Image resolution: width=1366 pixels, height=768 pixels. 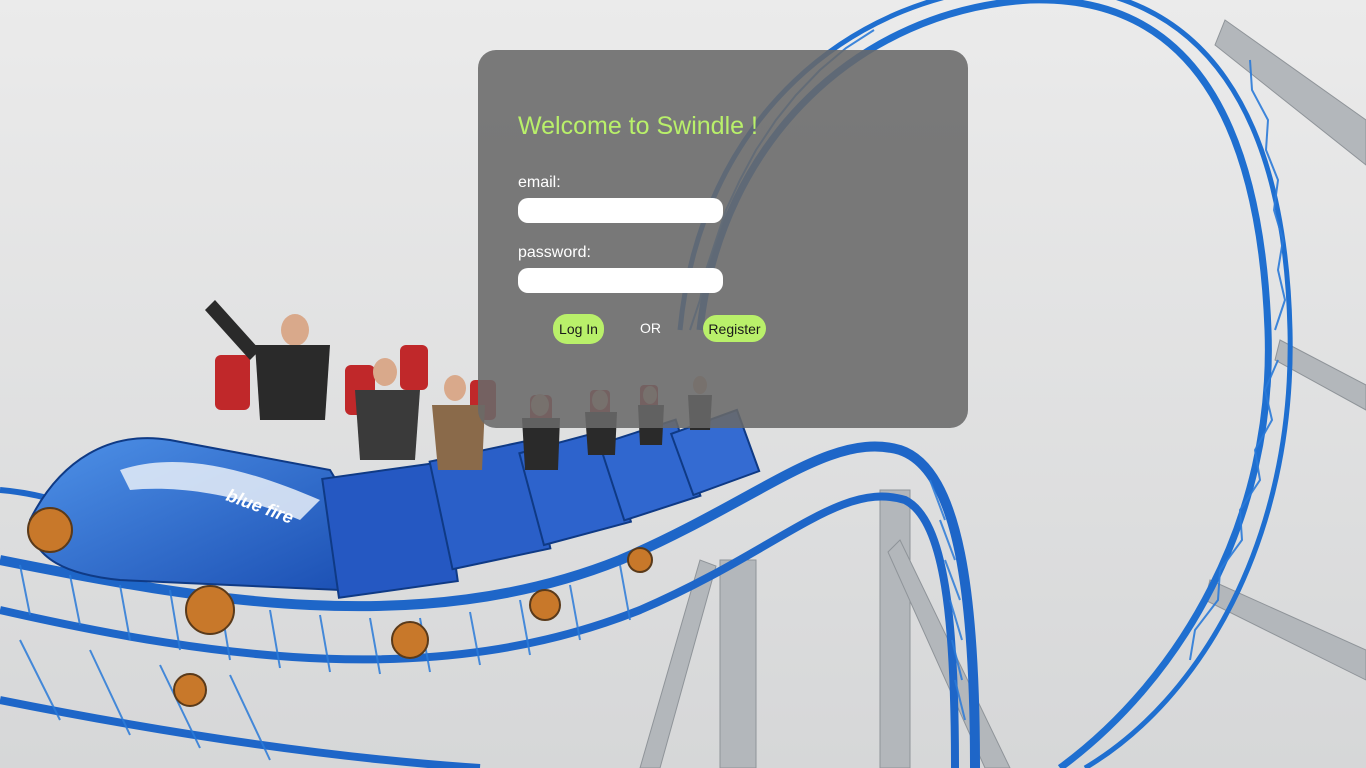 I want to click on or-separator: OR, so click(x=650, y=328).